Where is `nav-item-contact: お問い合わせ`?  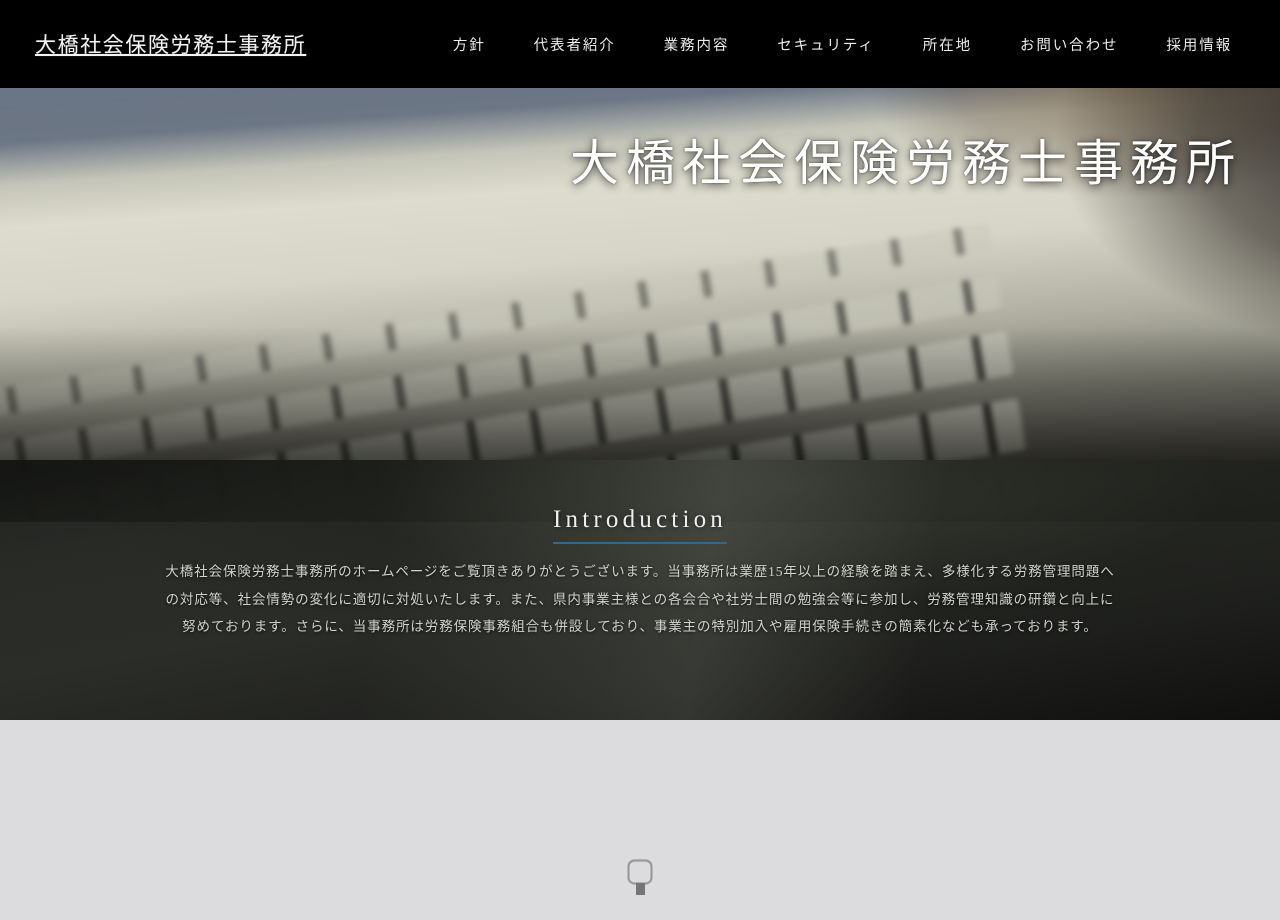
nav-item-contact: お問い合わせ is located at coordinates (1069, 44).